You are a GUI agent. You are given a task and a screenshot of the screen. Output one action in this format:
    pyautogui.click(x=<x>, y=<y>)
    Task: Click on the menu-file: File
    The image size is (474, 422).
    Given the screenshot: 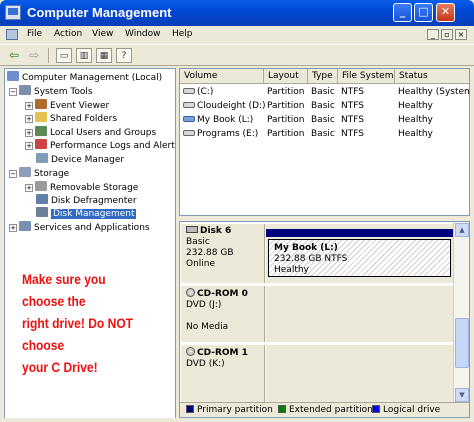 What is the action you would take?
    pyautogui.click(x=34, y=34)
    